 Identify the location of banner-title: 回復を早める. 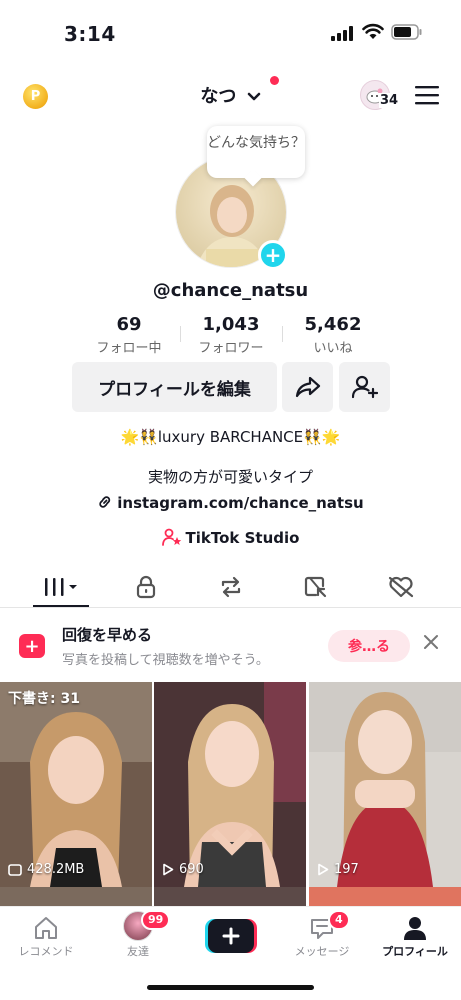
(107, 635).